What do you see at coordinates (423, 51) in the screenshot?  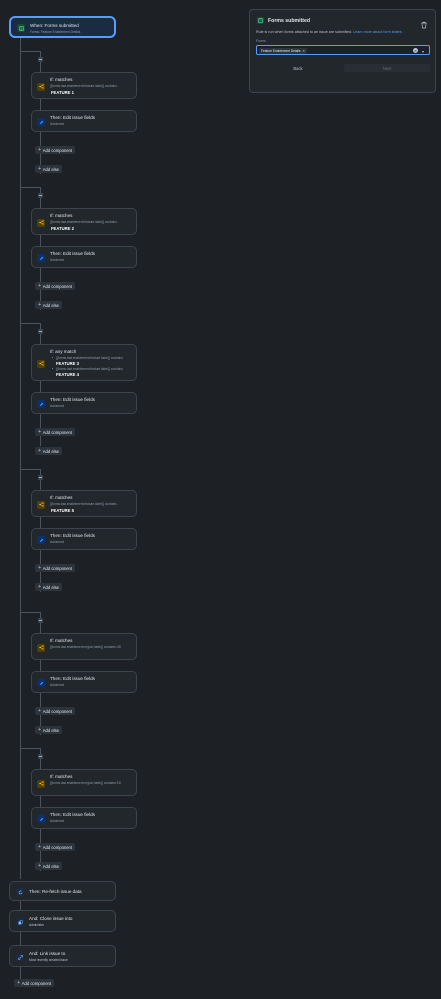 I see `chevron-down-icon: ▾` at bounding box center [423, 51].